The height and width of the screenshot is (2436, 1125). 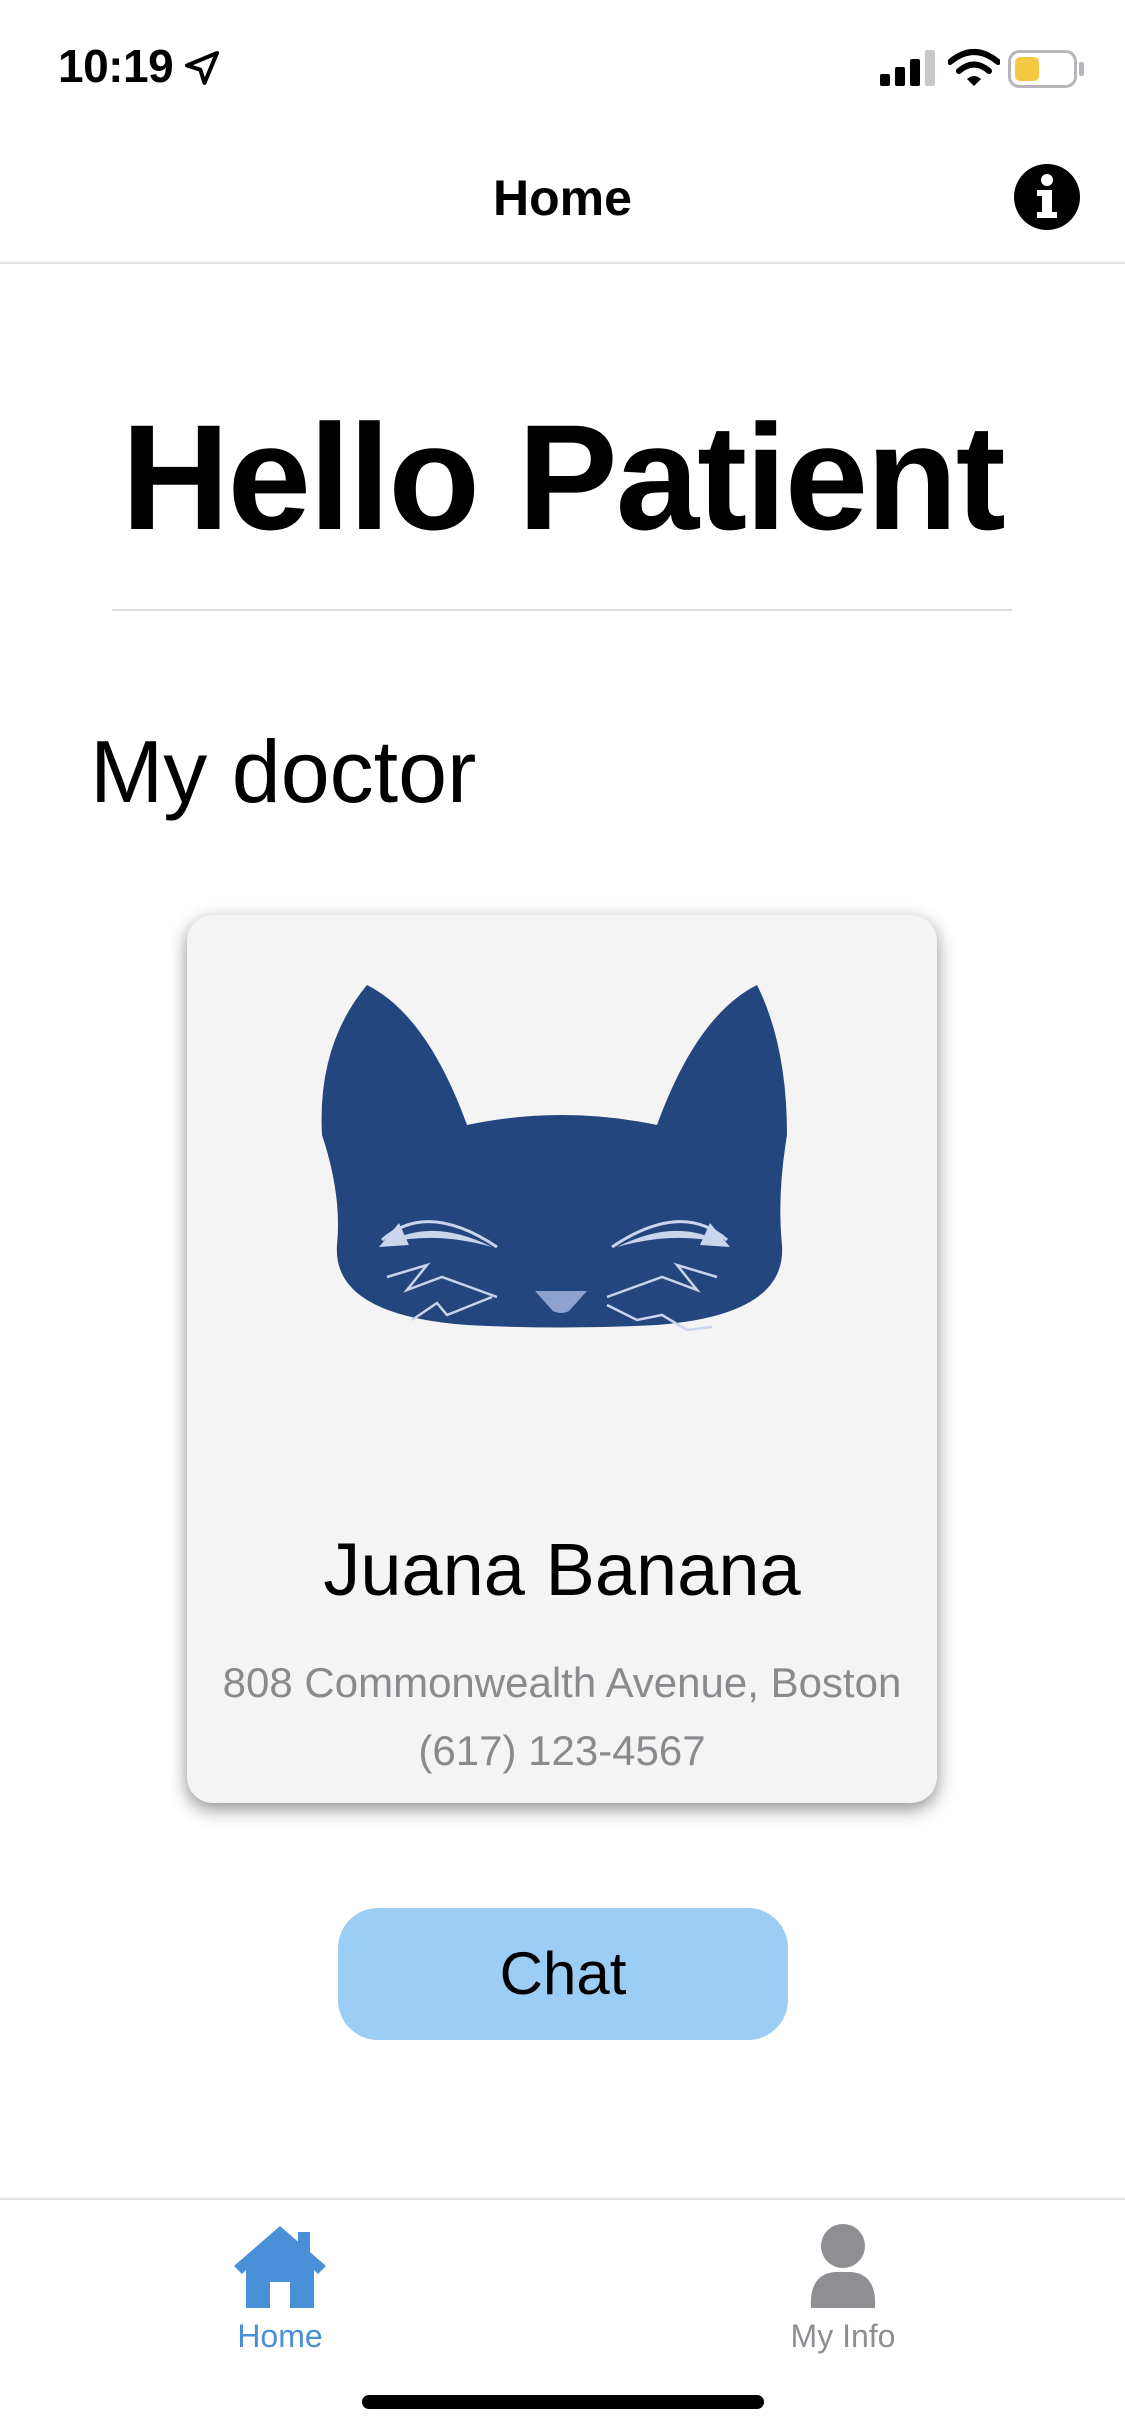 What do you see at coordinates (562, 1569) in the screenshot?
I see `doctor-name: Juana Banana` at bounding box center [562, 1569].